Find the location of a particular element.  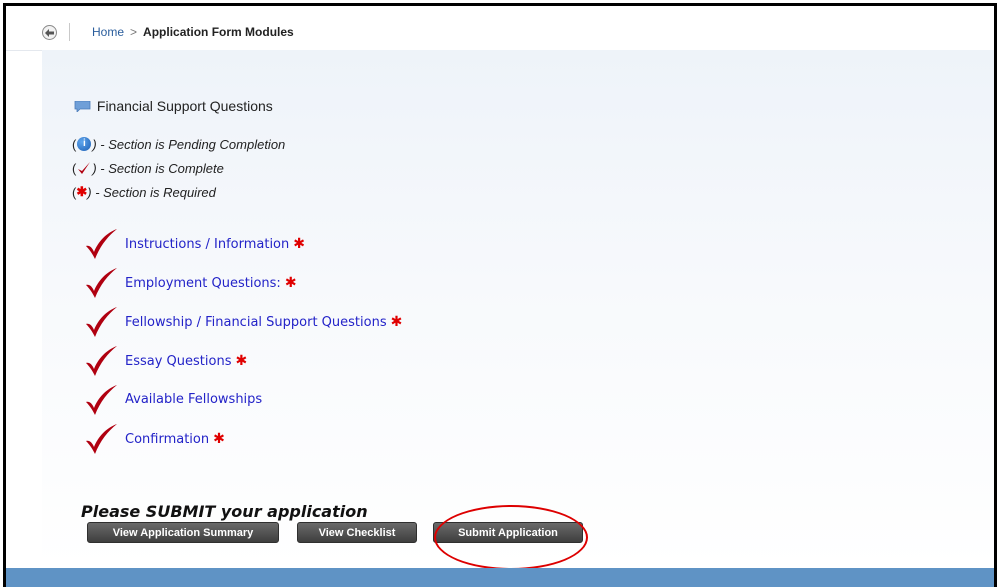

module-label: Confirmation is located at coordinates (167, 439).